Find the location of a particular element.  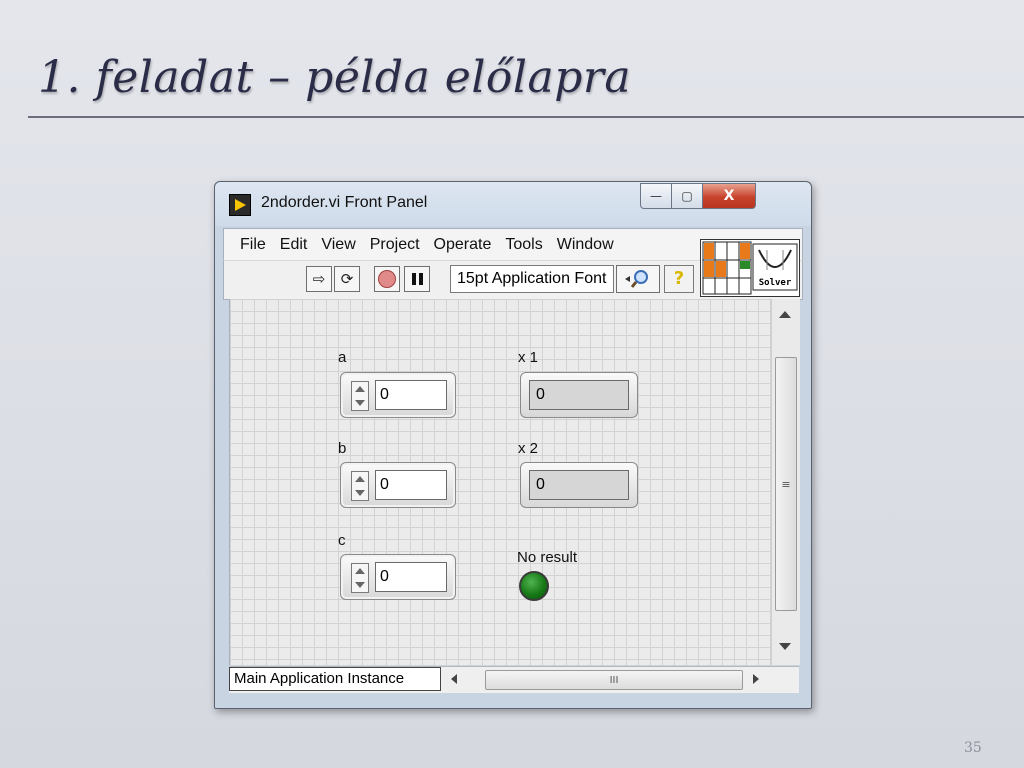

window-title: 2ndorder.vi Front Panel is located at coordinates (344, 202).